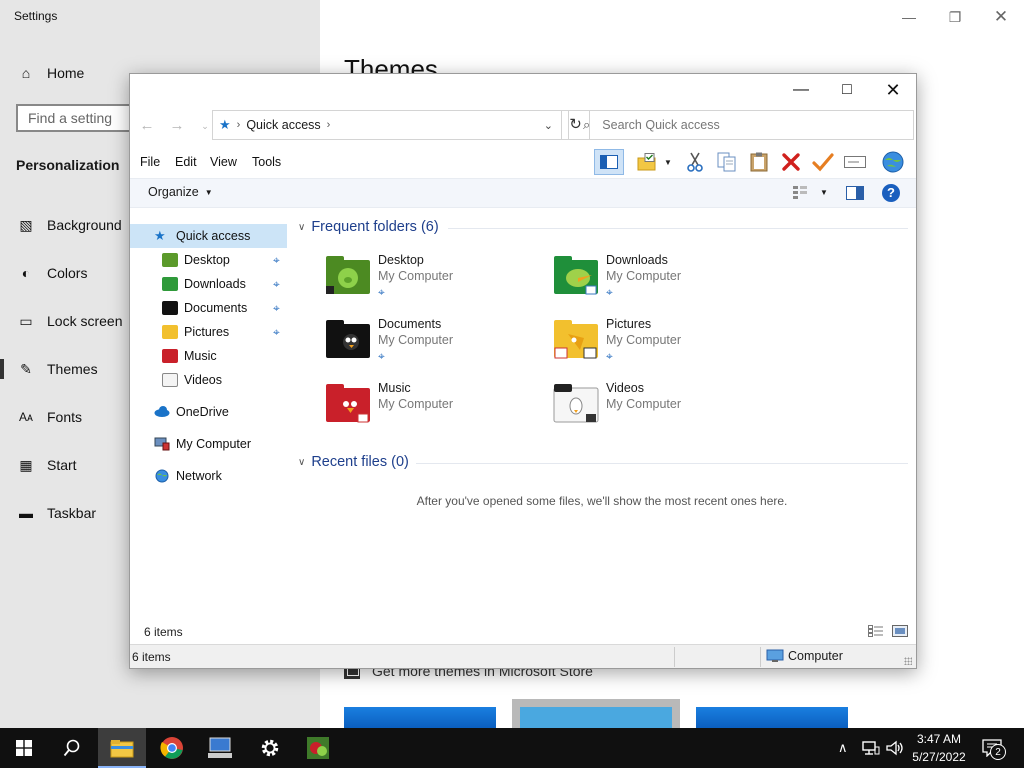 The width and height of the screenshot is (1024, 768). I want to click on green-pig-folder-icon, so click(348, 275).